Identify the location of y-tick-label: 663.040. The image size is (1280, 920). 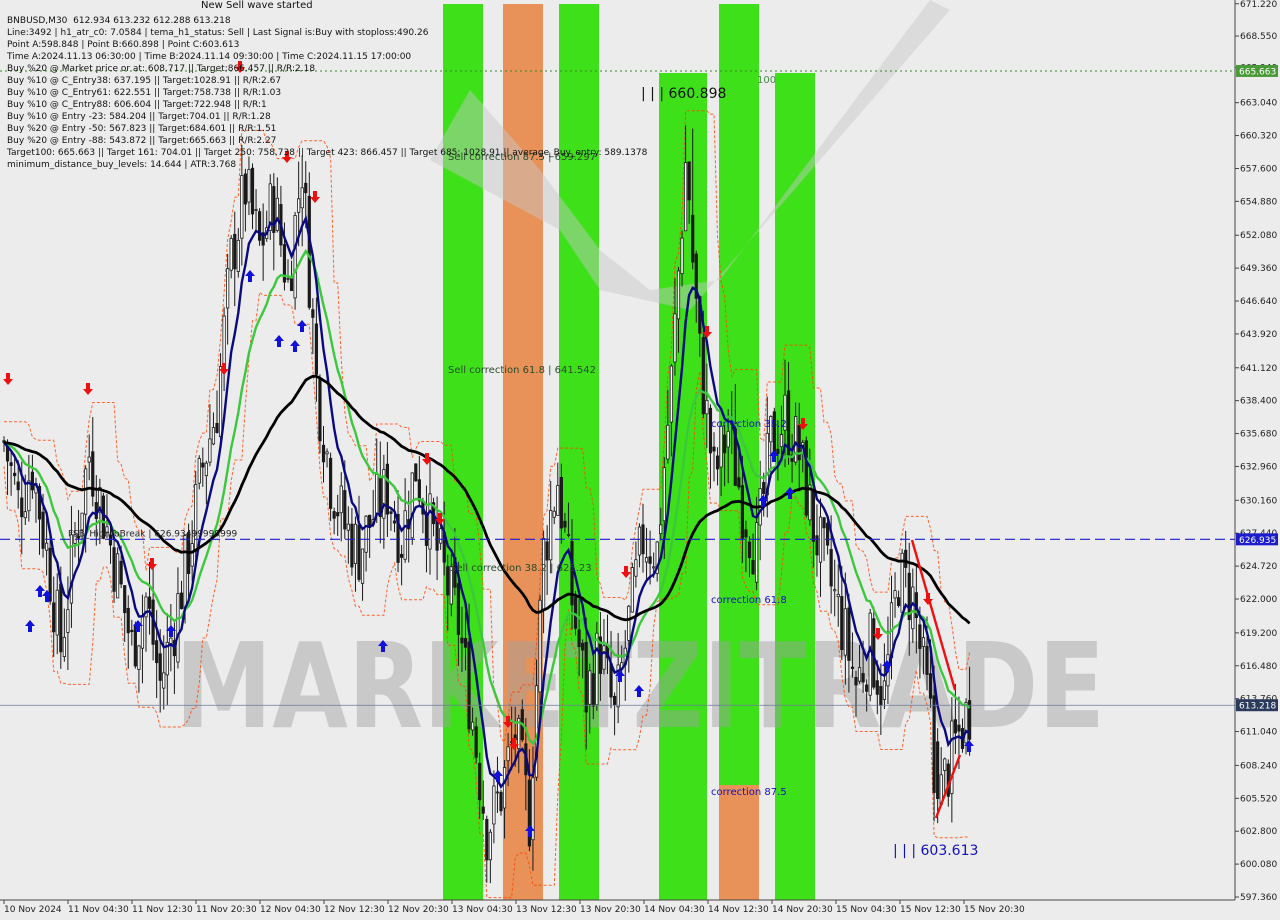
(1258, 104).